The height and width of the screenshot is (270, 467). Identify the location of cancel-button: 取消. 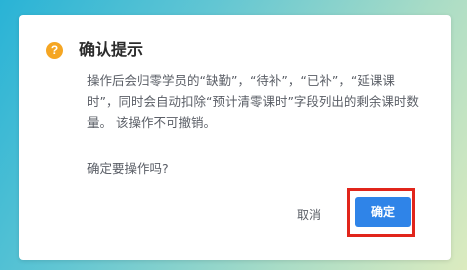
(309, 215).